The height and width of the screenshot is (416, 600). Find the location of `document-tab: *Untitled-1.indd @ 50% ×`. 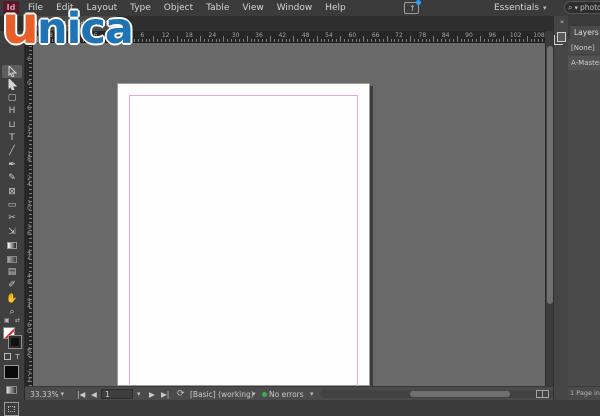

document-tab: *Untitled-1.indd @ 50% × is located at coordinates (71, 23).